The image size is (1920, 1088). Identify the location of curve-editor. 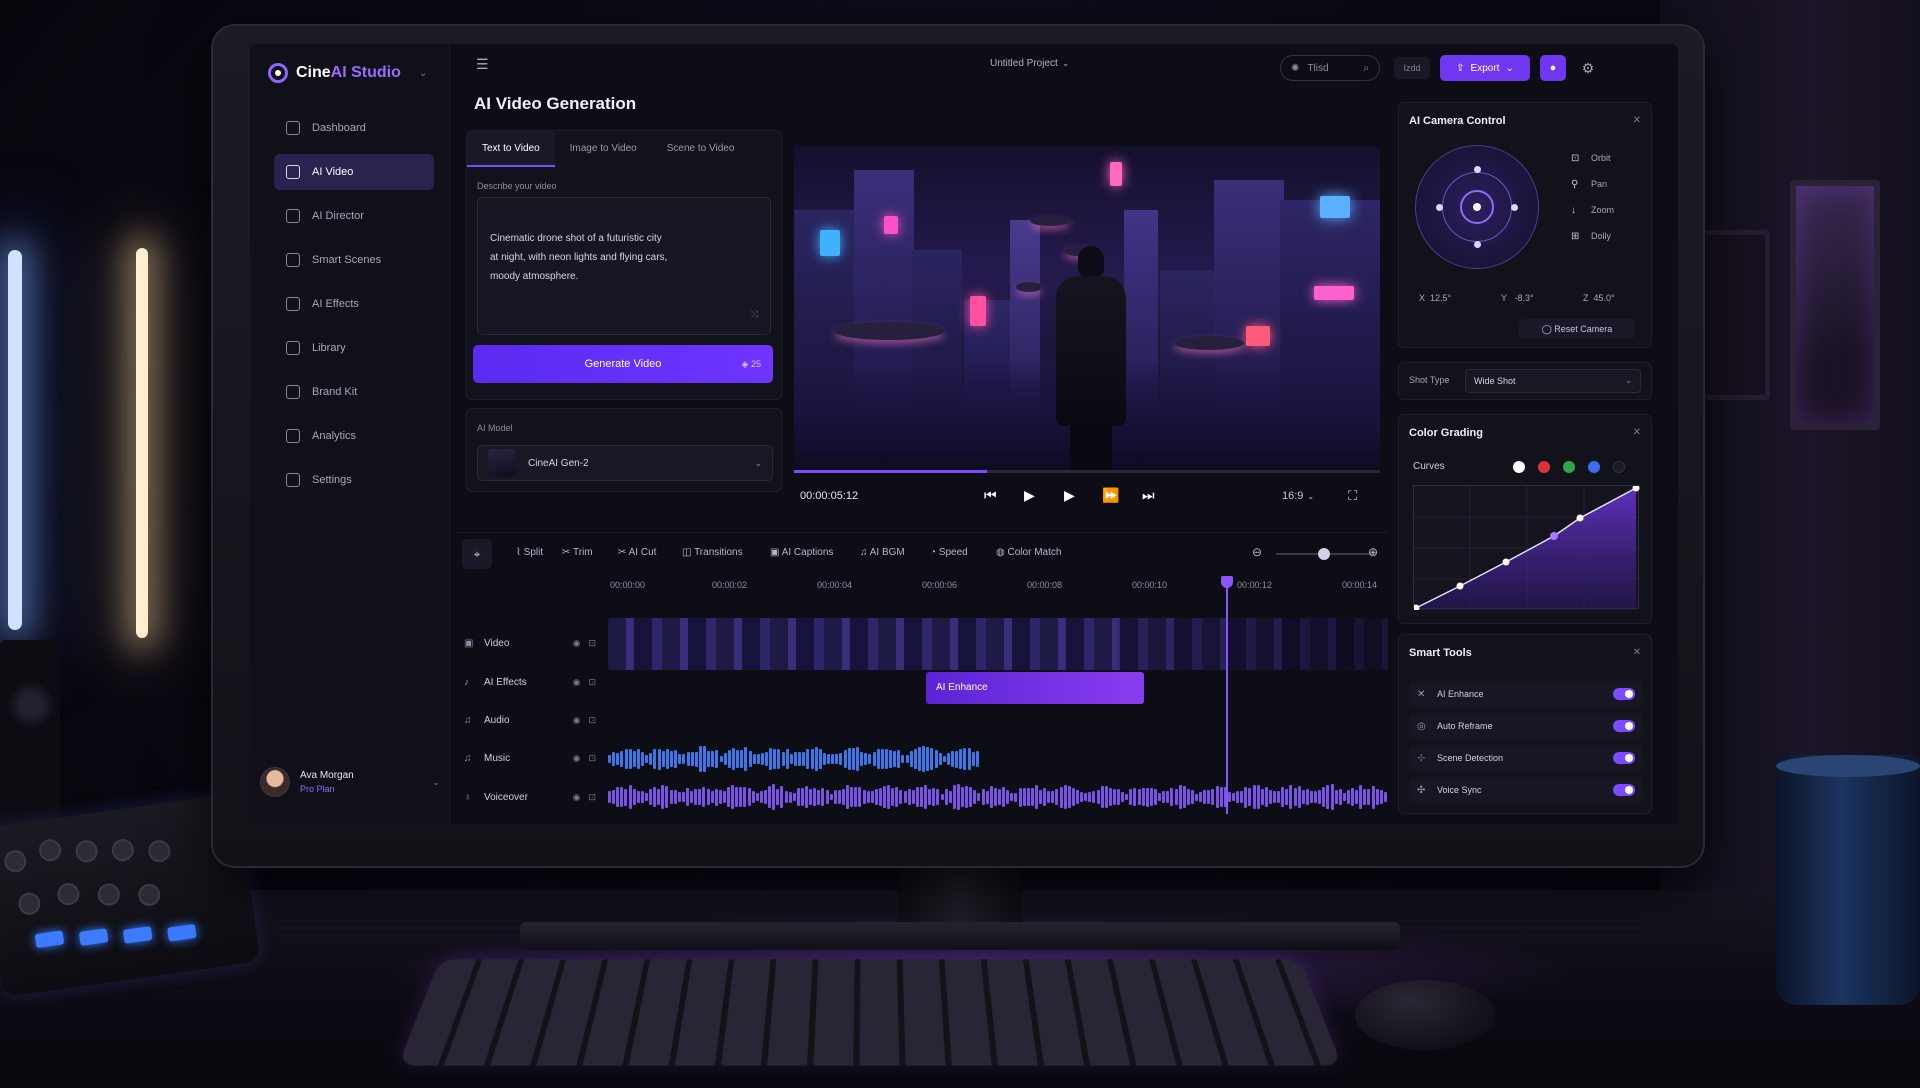
(1526, 547).